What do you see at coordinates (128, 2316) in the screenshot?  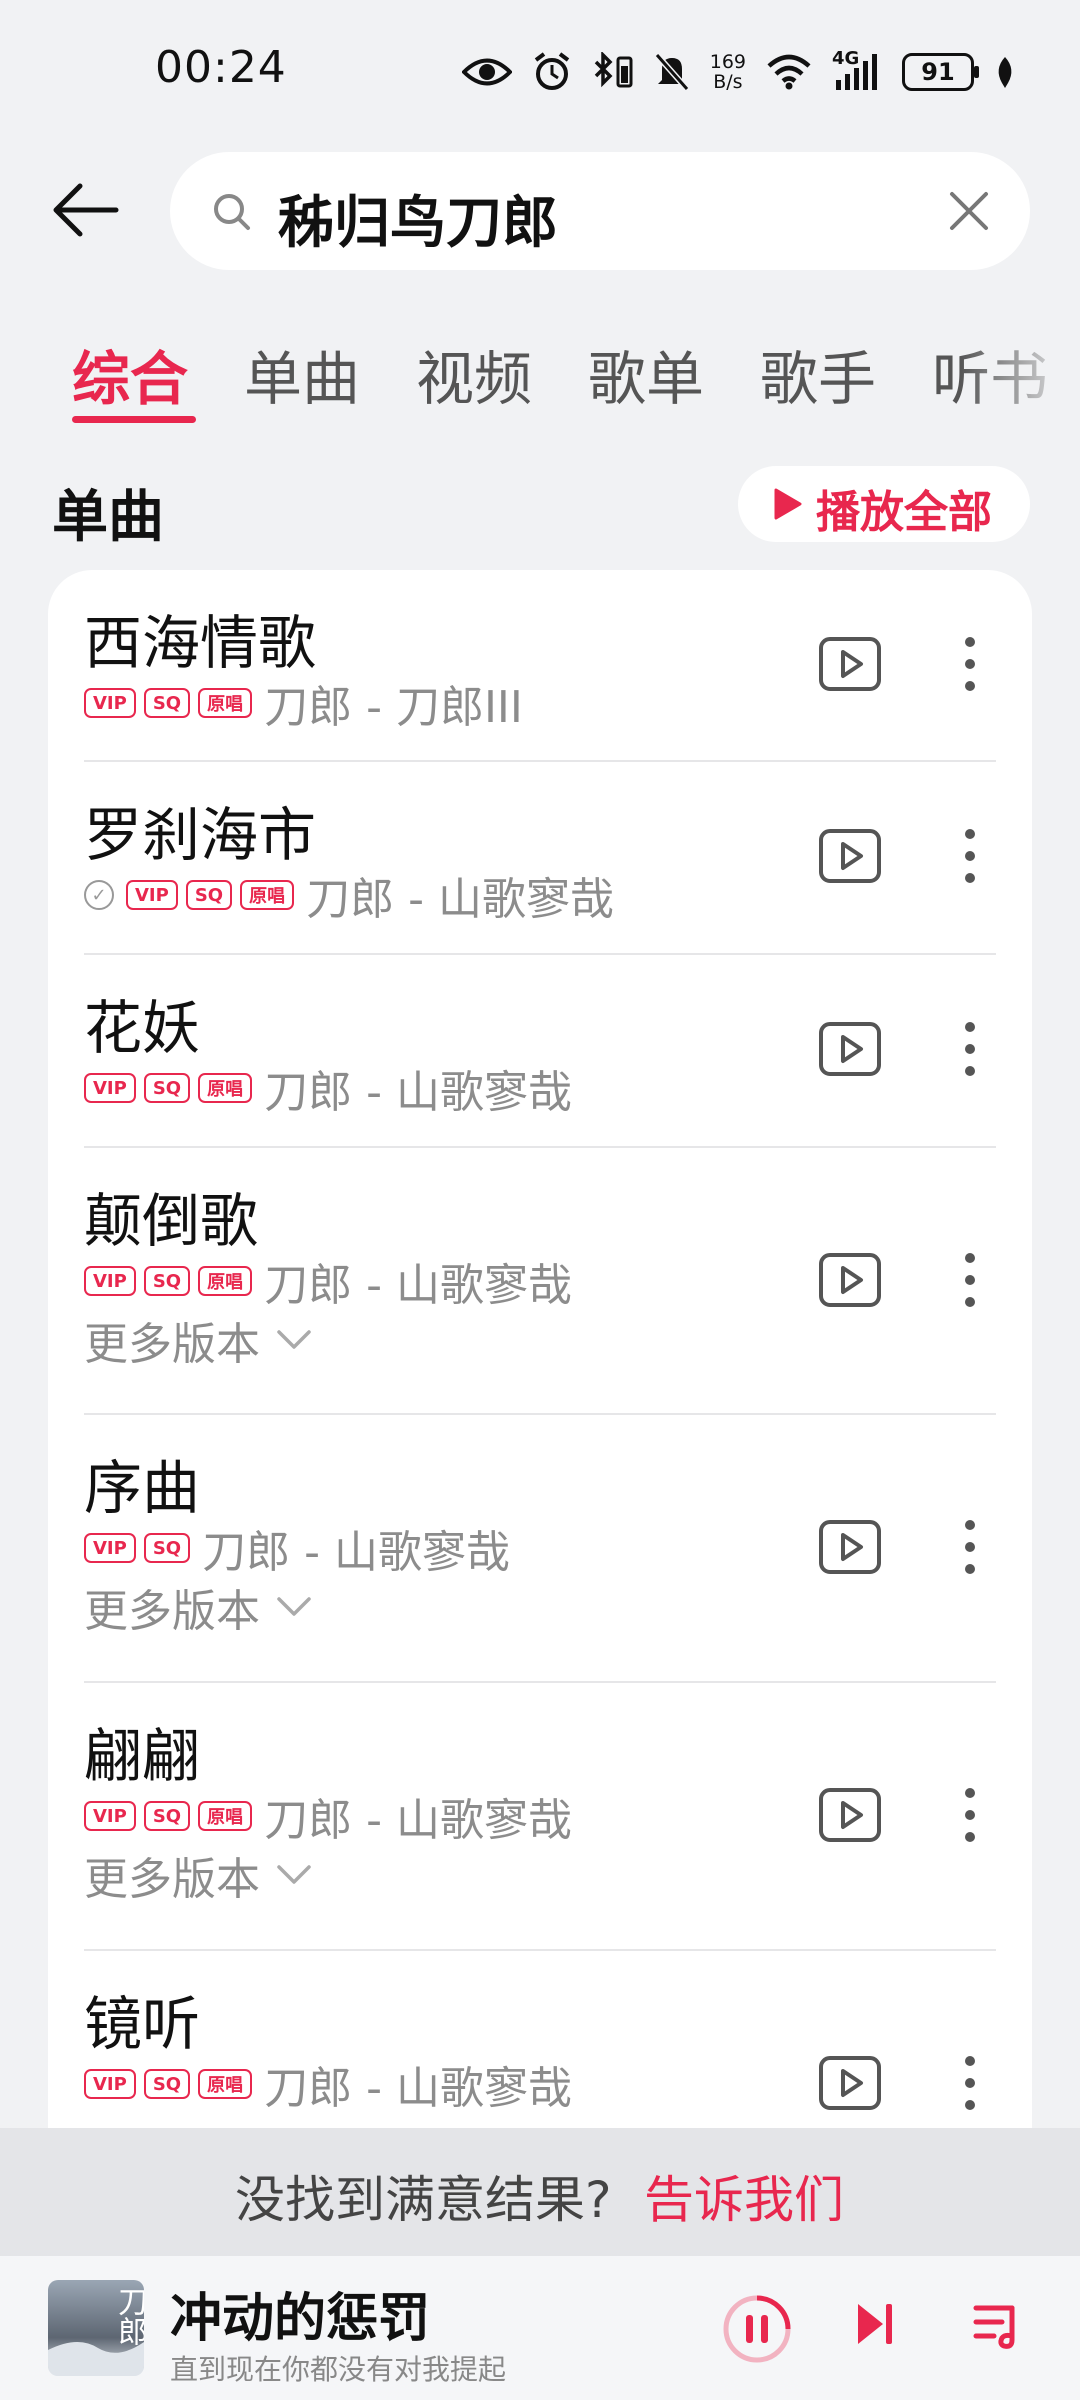 I see `cover-title: 刀郎` at bounding box center [128, 2316].